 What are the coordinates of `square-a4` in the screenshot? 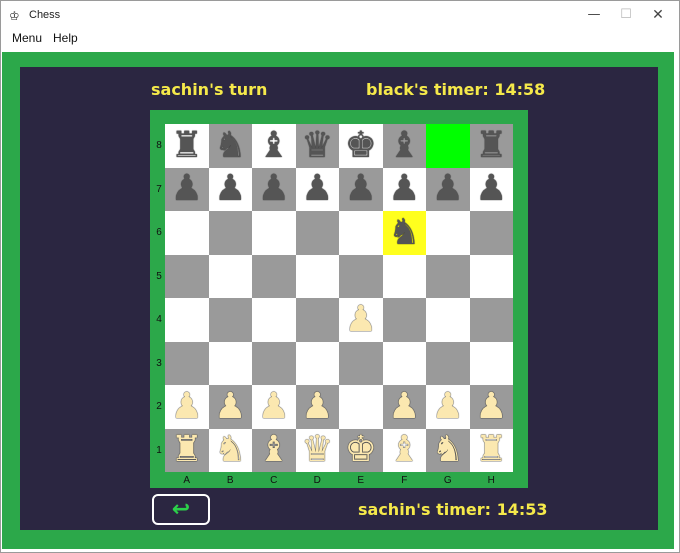 It's located at (187, 320).